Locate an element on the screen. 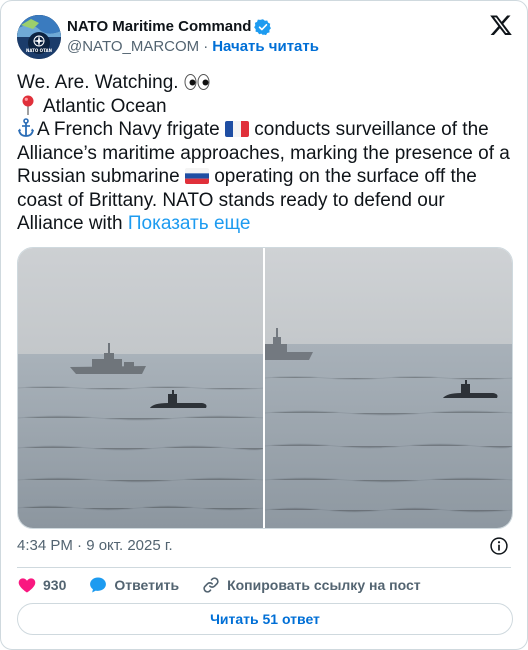 The image size is (528, 650). author-handle: @NATO_MARCOM is located at coordinates (133, 47).